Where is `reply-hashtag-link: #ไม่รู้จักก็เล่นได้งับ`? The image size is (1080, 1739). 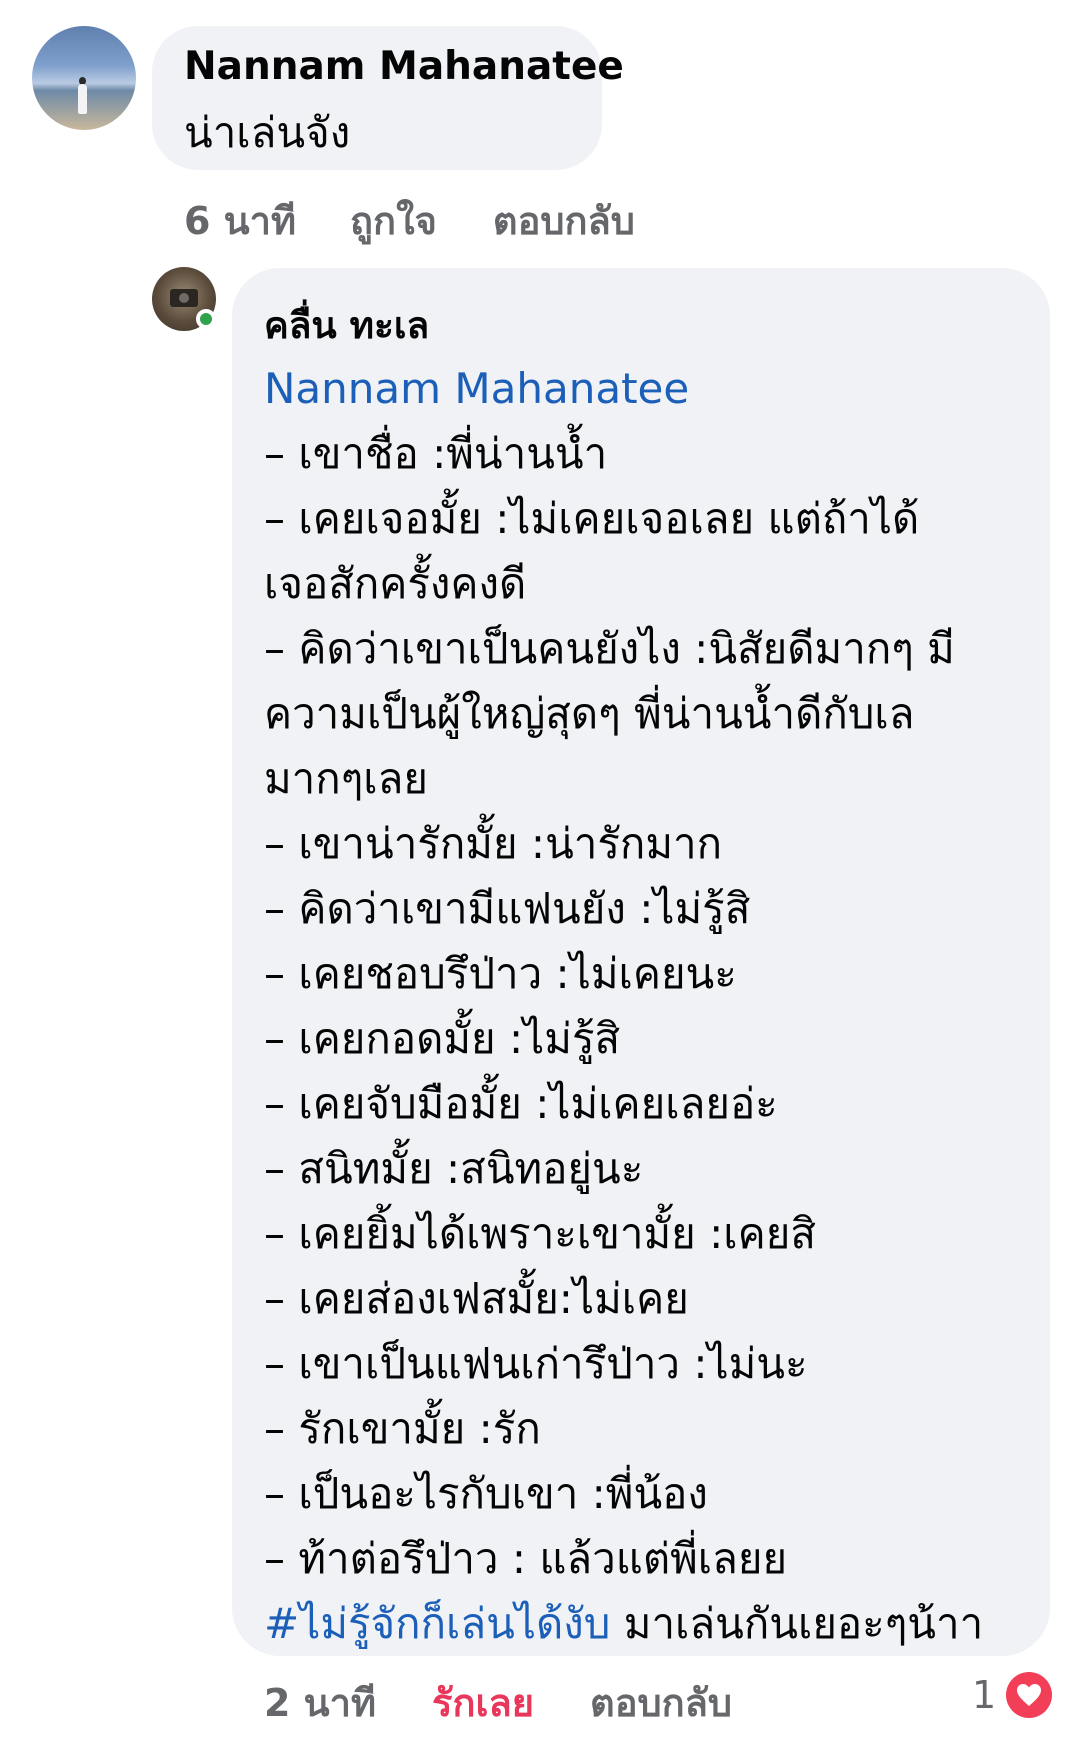 reply-hashtag-link: #ไม่รู้จักก็เล่นได้งับ is located at coordinates (437, 1623).